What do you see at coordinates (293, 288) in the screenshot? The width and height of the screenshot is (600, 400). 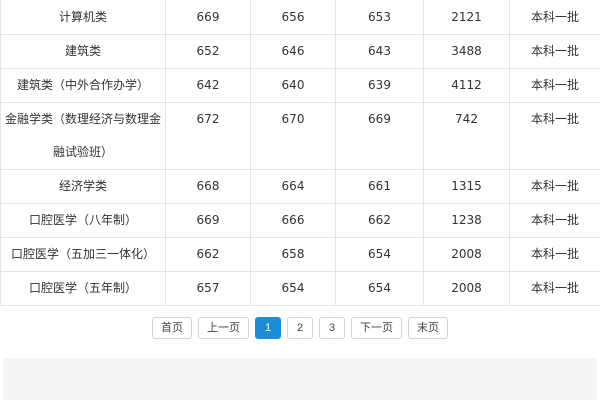 I see `avg-score-cell: 654` at bounding box center [293, 288].